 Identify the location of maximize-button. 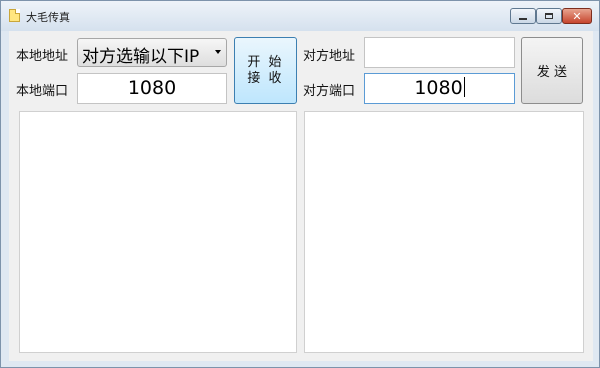
(549, 16).